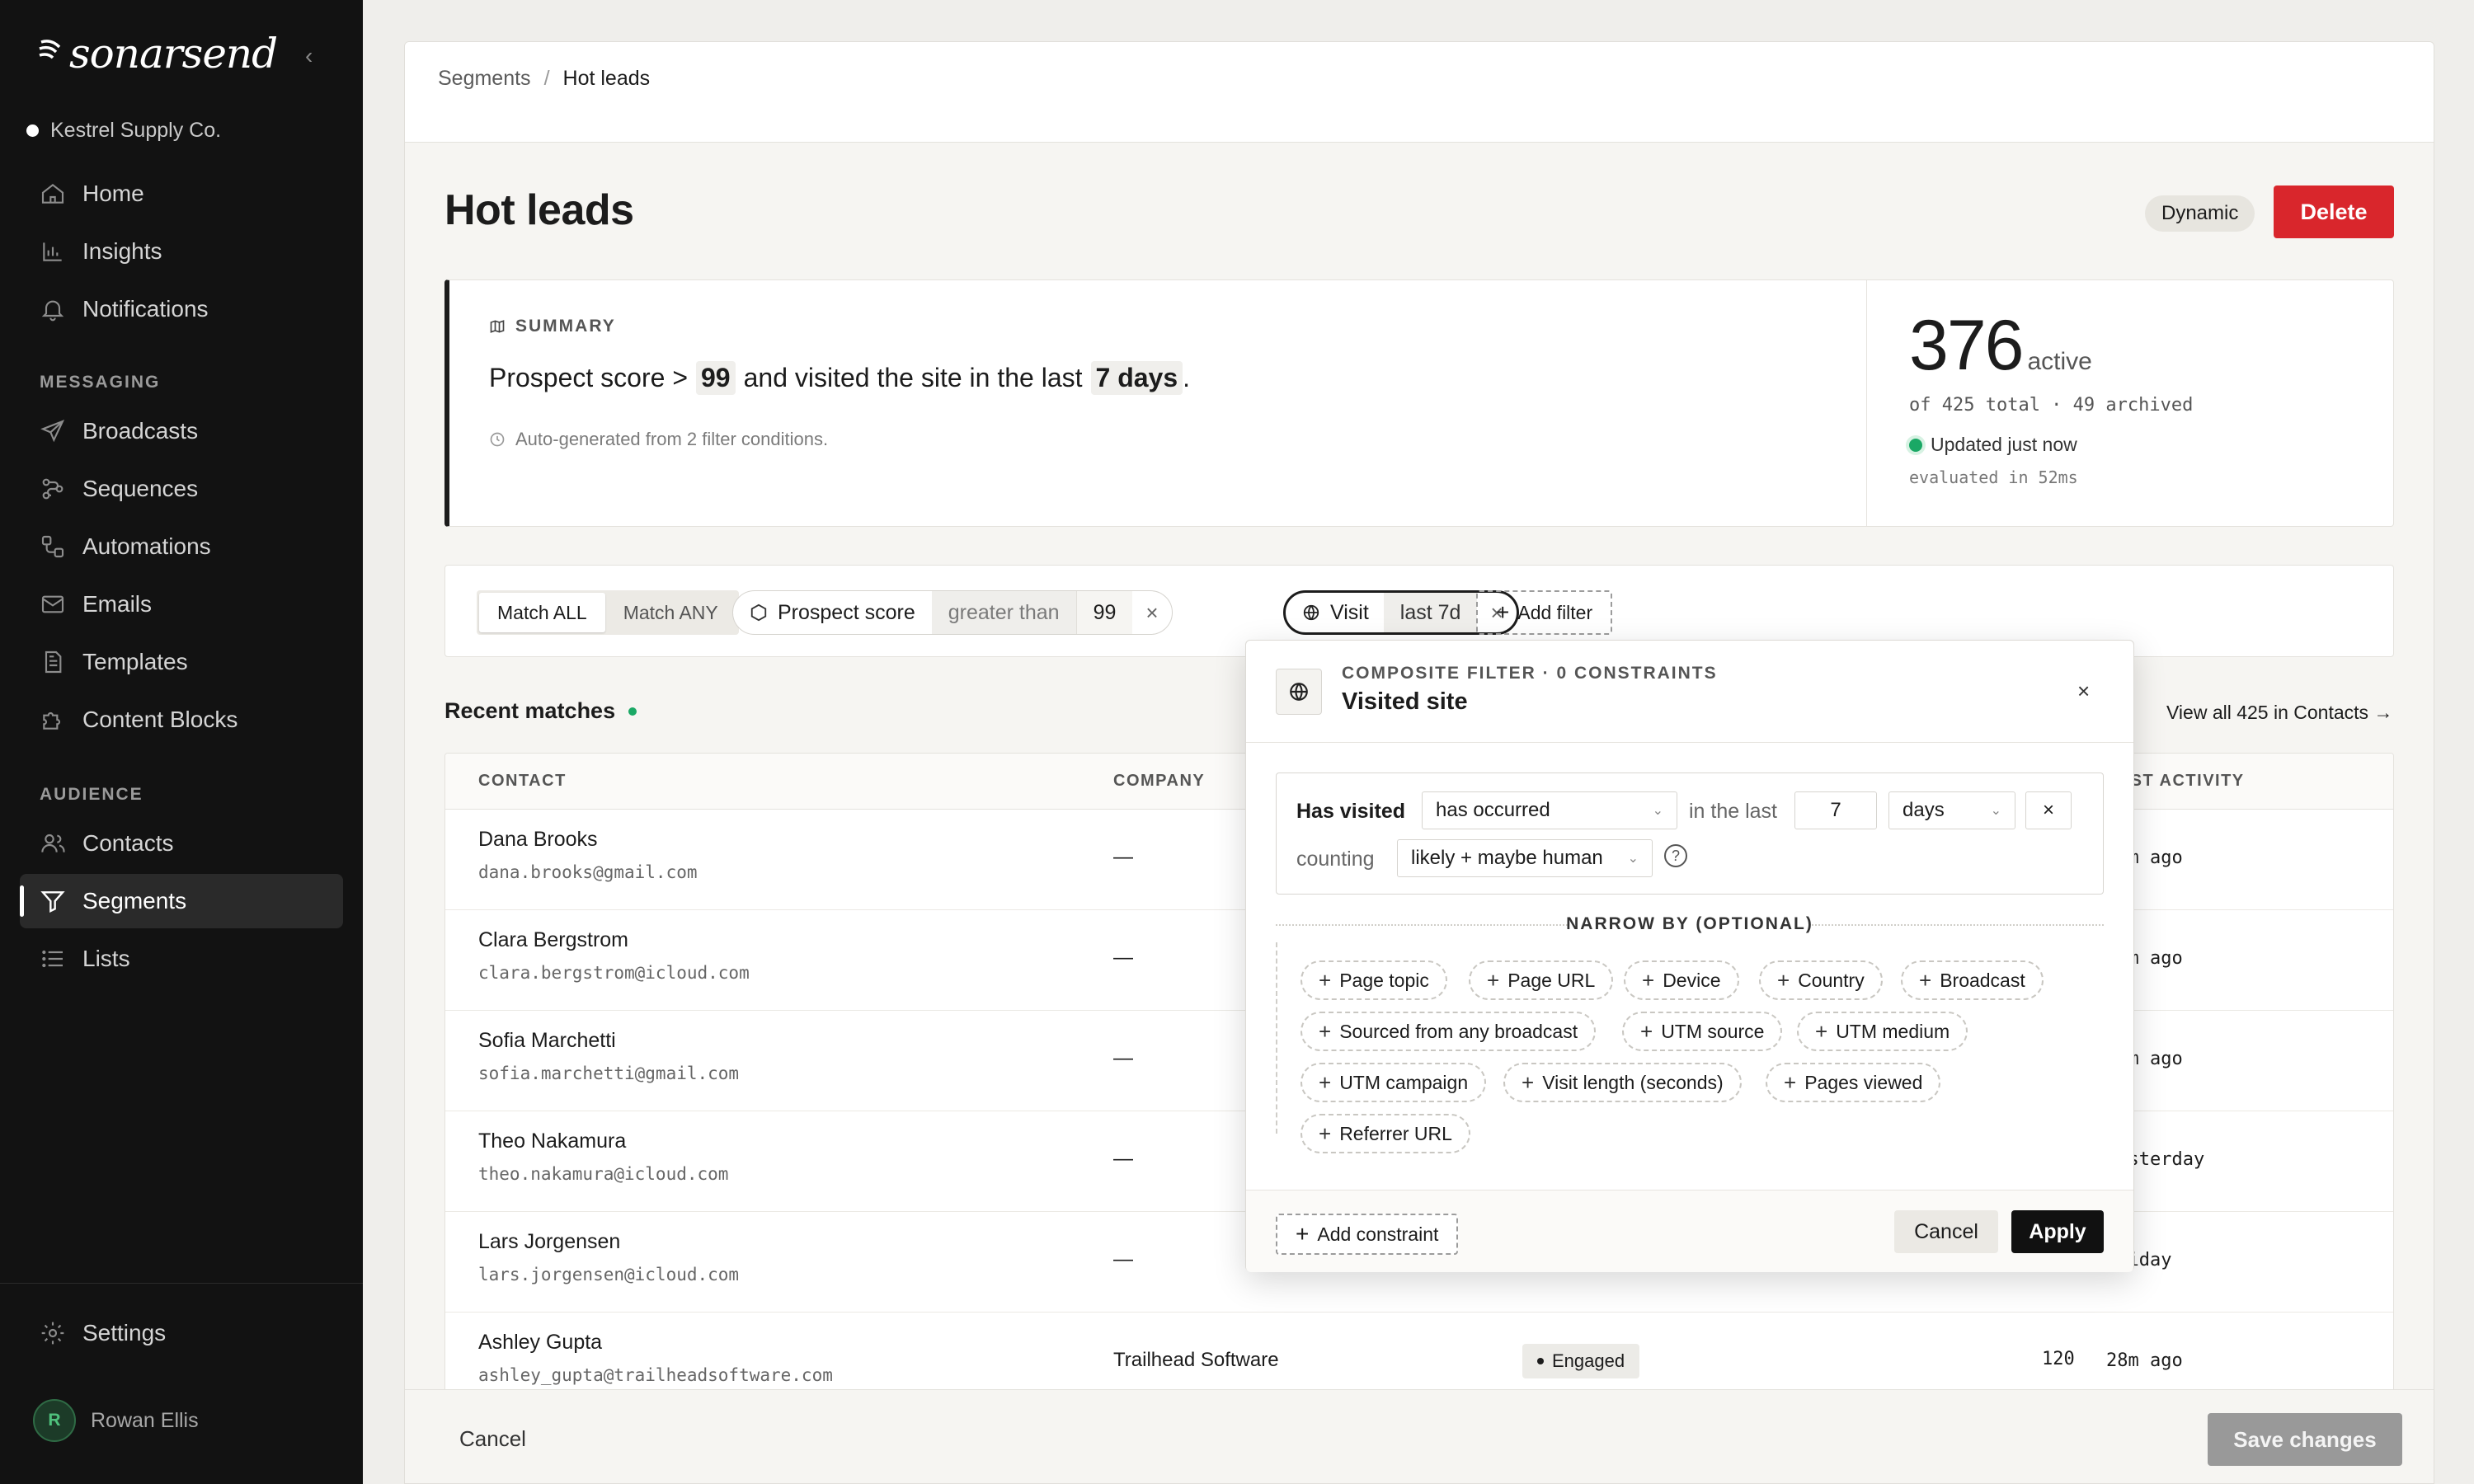 The image size is (2474, 1484). I want to click on total-count: of 425 total · 49 archived, so click(2051, 405).